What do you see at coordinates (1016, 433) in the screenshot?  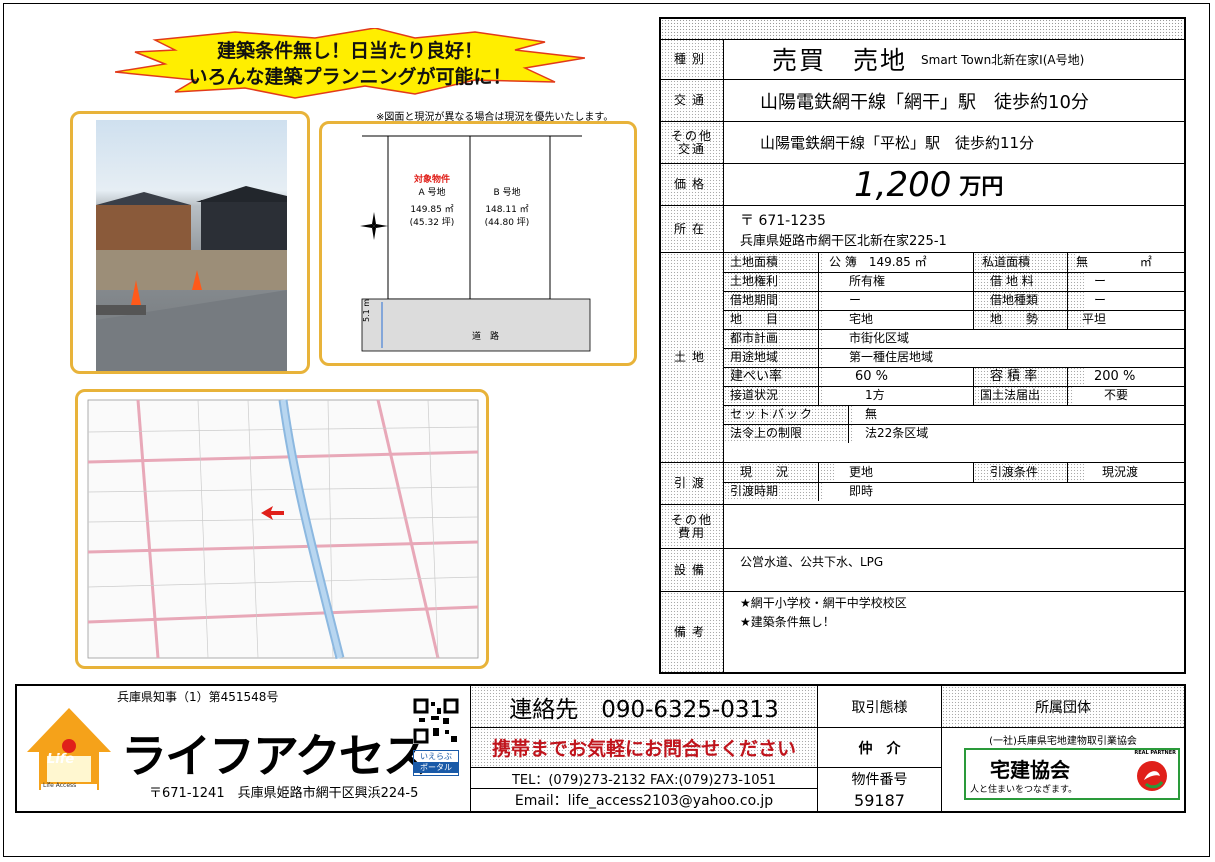 I see `legal-restriction-value: 法22条区域` at bounding box center [1016, 433].